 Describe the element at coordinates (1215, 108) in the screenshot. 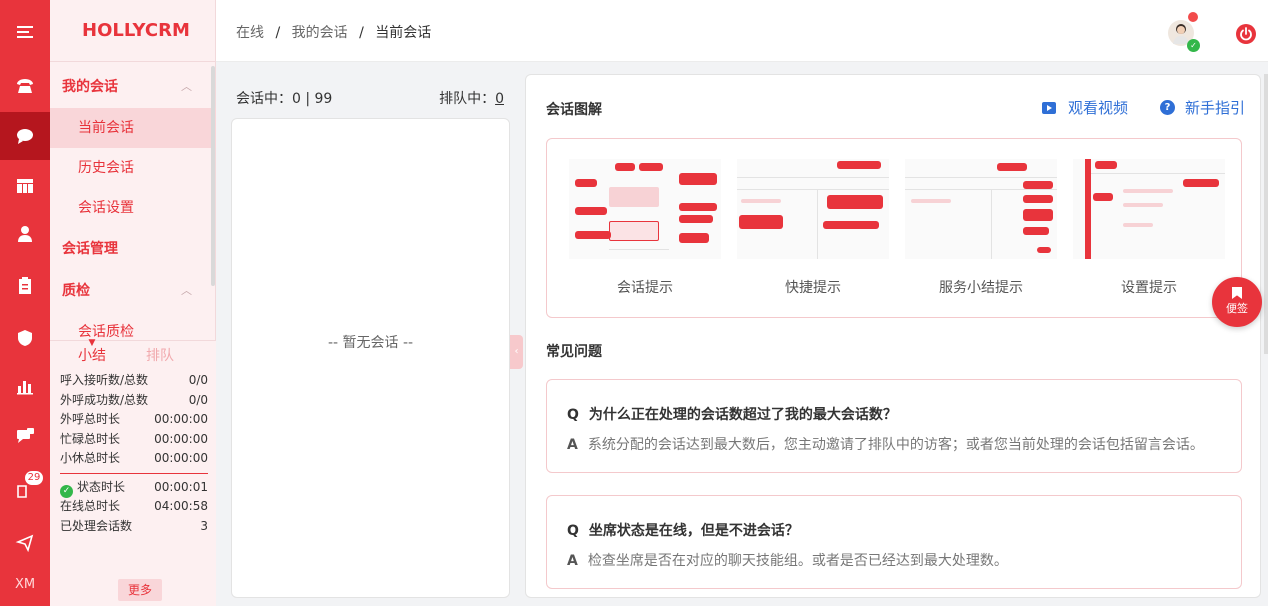

I see `beginner-guide-label: 新手指引` at that location.